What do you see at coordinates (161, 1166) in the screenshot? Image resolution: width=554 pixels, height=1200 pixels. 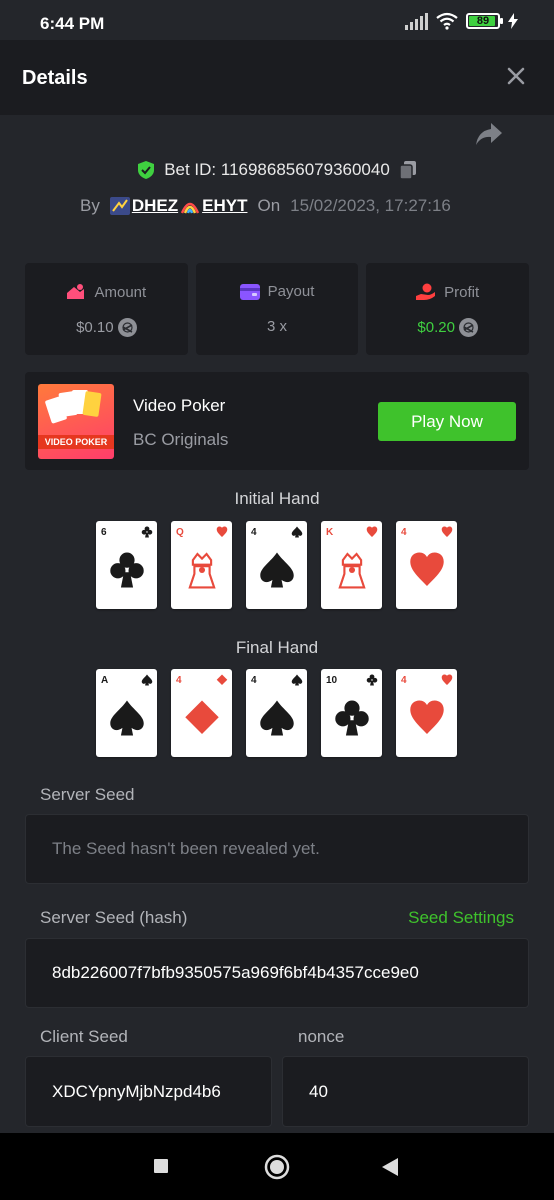 I see `recents-icon` at bounding box center [161, 1166].